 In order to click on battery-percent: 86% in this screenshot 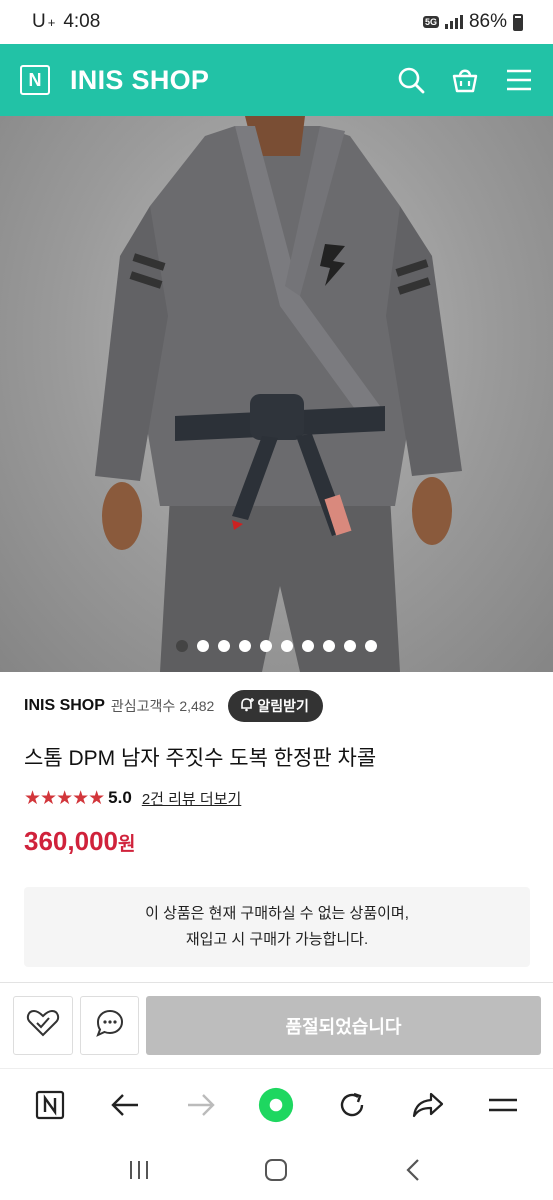, I will do `click(487, 21)`.